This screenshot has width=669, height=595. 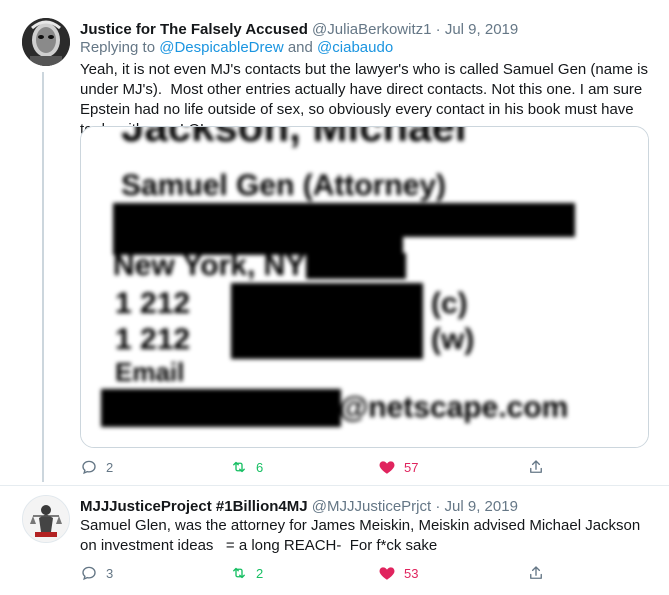 What do you see at coordinates (411, 467) in the screenshot?
I see `like-count: 57` at bounding box center [411, 467].